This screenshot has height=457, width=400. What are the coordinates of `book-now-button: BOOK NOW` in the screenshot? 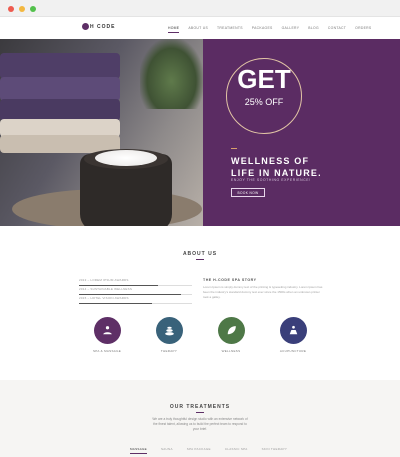 It's located at (248, 192).